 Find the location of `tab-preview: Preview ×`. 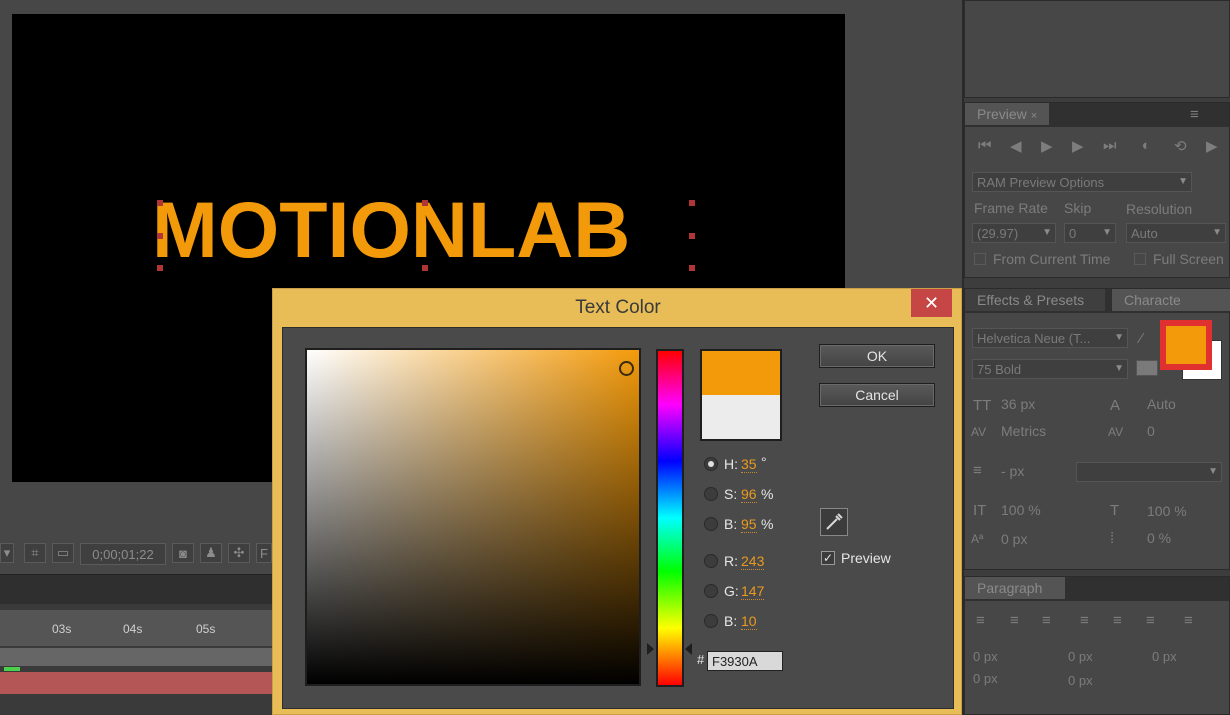

tab-preview: Preview × is located at coordinates (1007, 114).